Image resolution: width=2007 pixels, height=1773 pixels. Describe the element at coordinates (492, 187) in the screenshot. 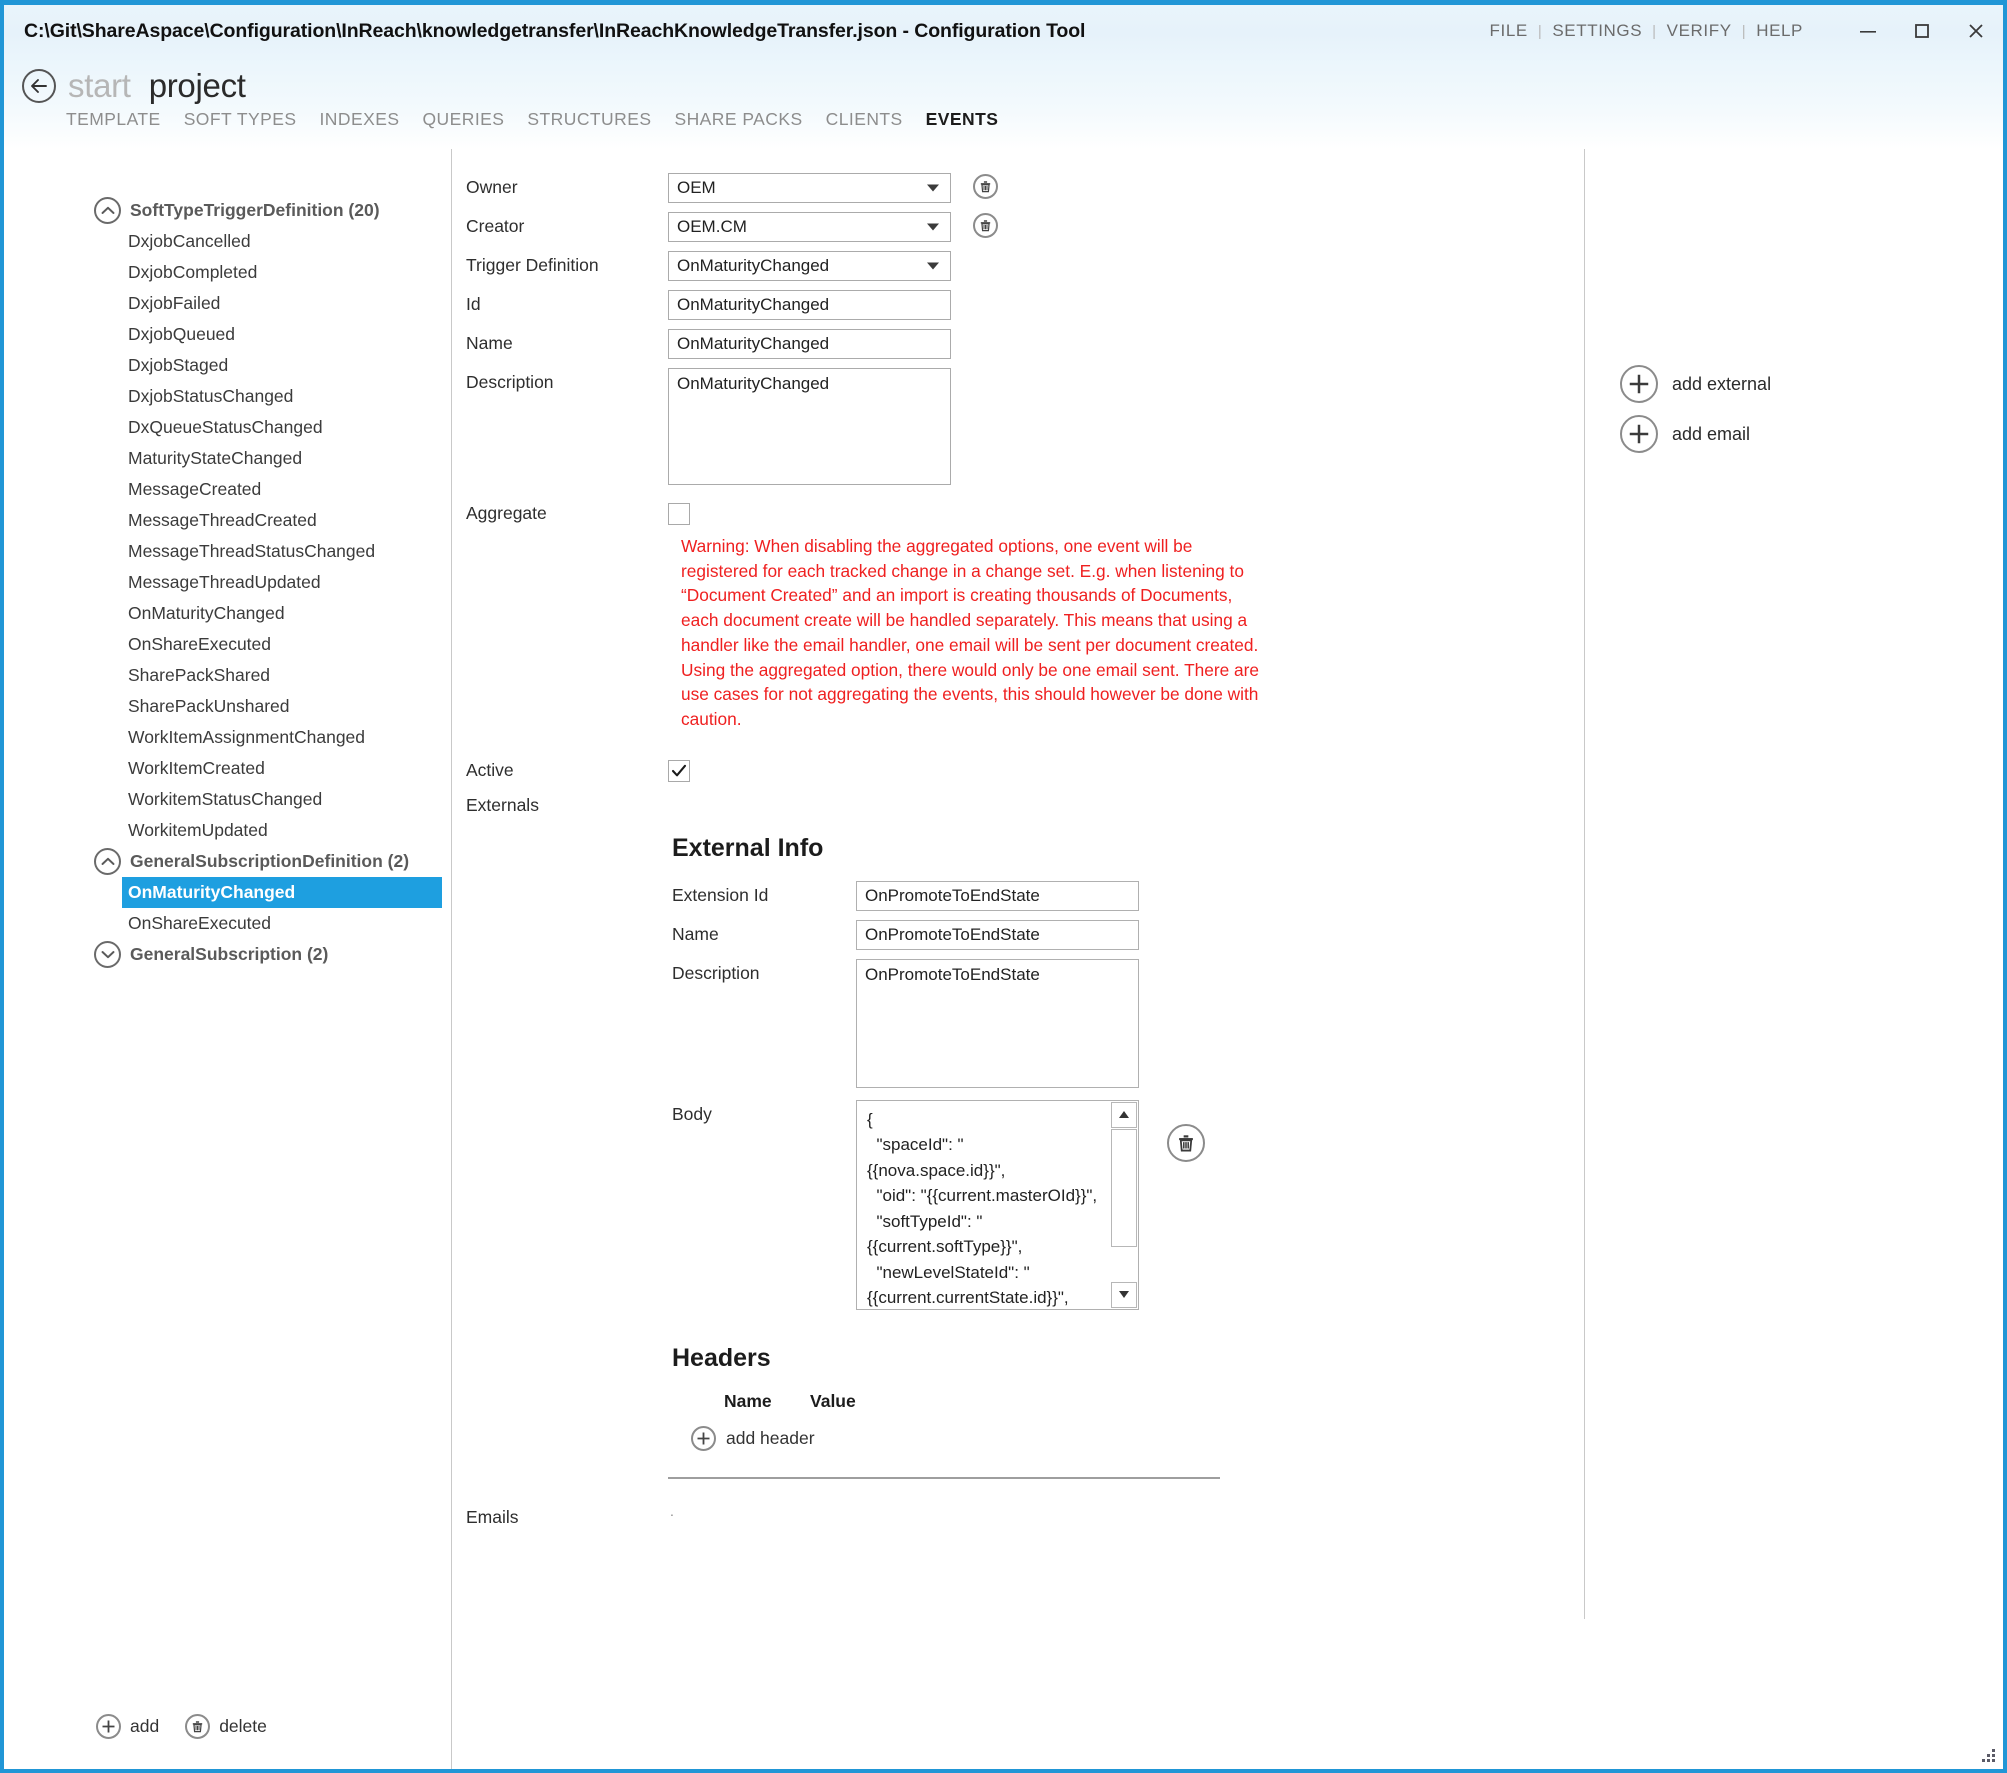

I see `owner-label: Owner` at that location.